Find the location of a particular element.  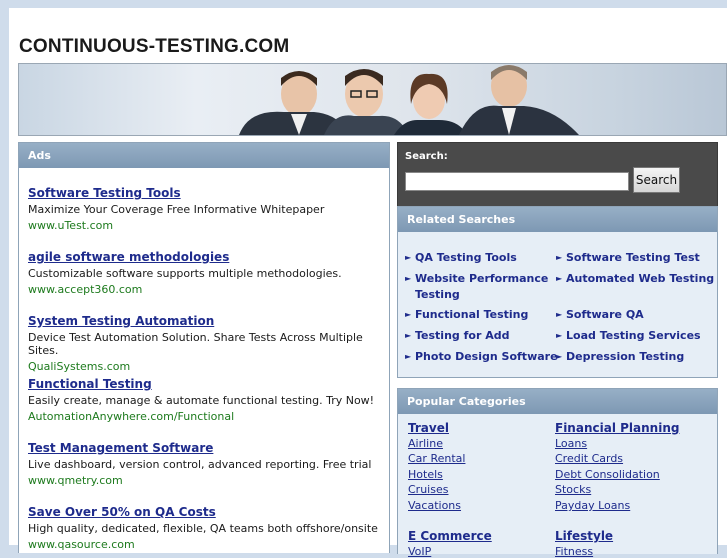

ads-heading: Ads is located at coordinates (204, 155).